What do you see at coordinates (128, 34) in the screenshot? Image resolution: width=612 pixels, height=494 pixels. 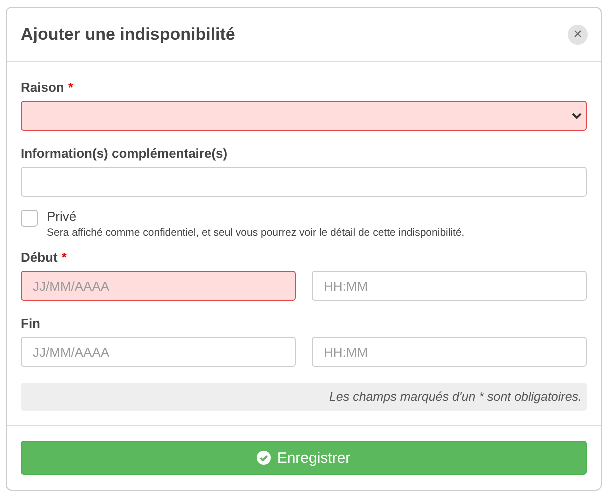 I see `dialog-title: Ajouter une indisponibilité` at bounding box center [128, 34].